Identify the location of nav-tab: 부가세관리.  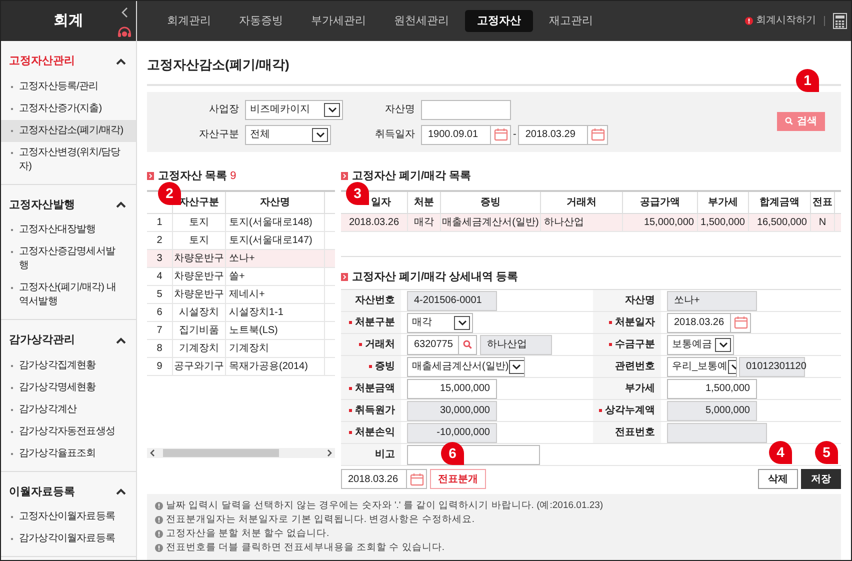
(338, 21).